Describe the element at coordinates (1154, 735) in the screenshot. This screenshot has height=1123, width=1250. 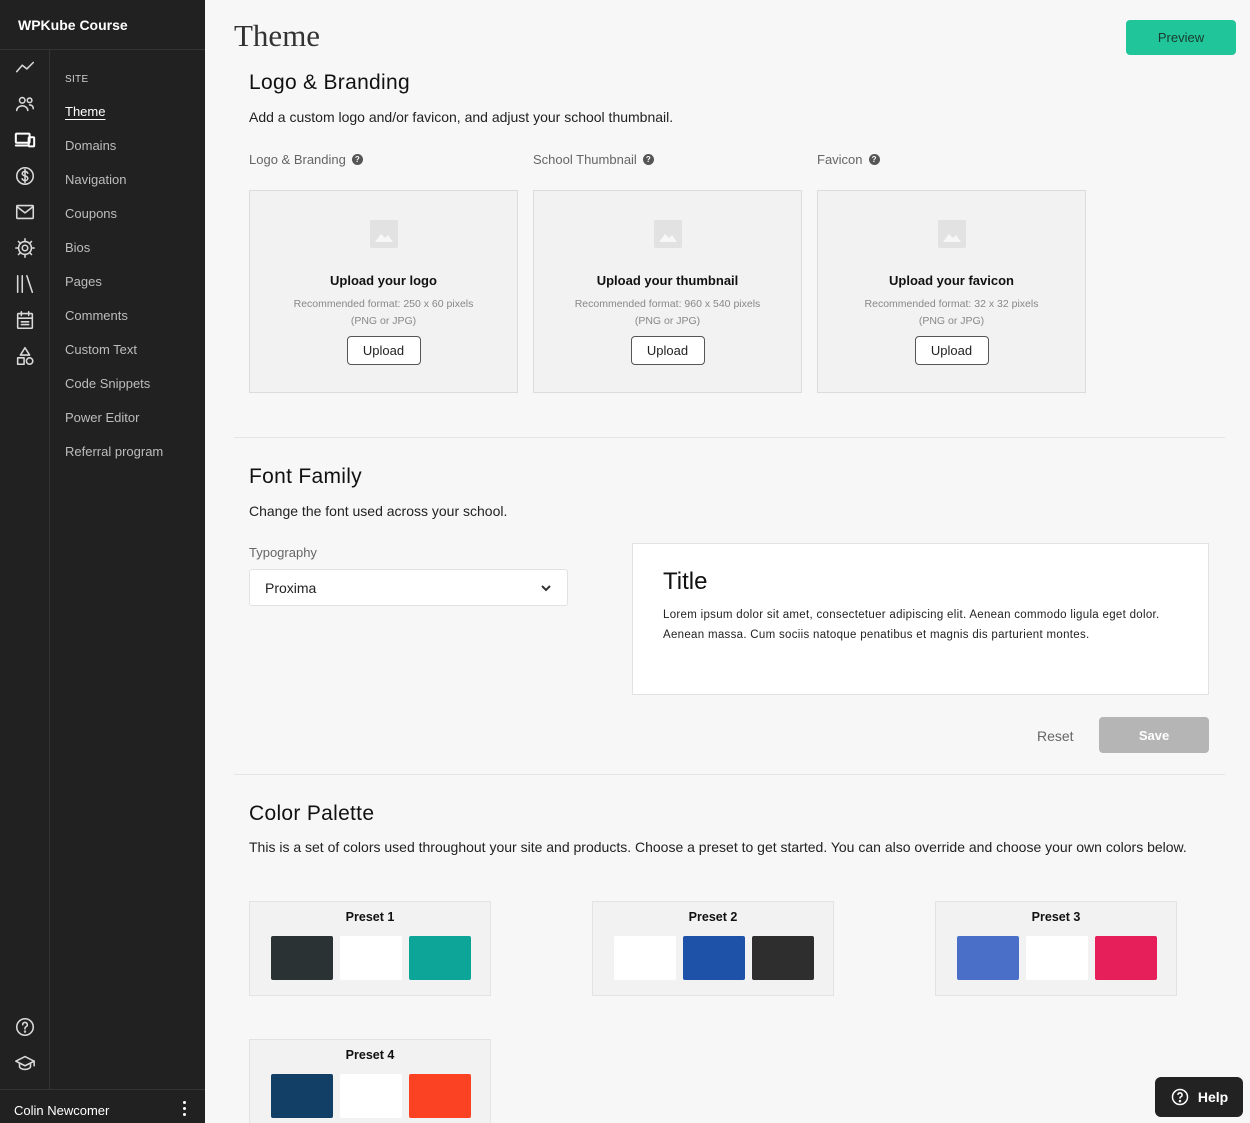
I see `save-button: Save` at that location.